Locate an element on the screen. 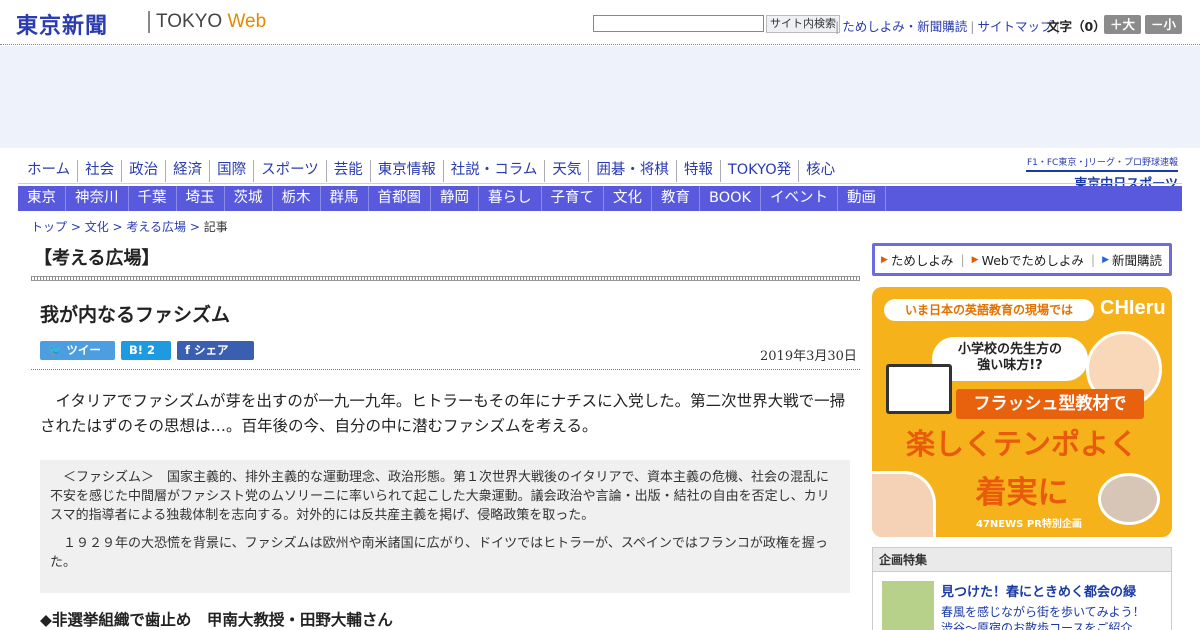 The width and height of the screenshot is (1200, 630). promo-speech-bubble: 小学校の先生方の 強い味方!? is located at coordinates (1010, 359).